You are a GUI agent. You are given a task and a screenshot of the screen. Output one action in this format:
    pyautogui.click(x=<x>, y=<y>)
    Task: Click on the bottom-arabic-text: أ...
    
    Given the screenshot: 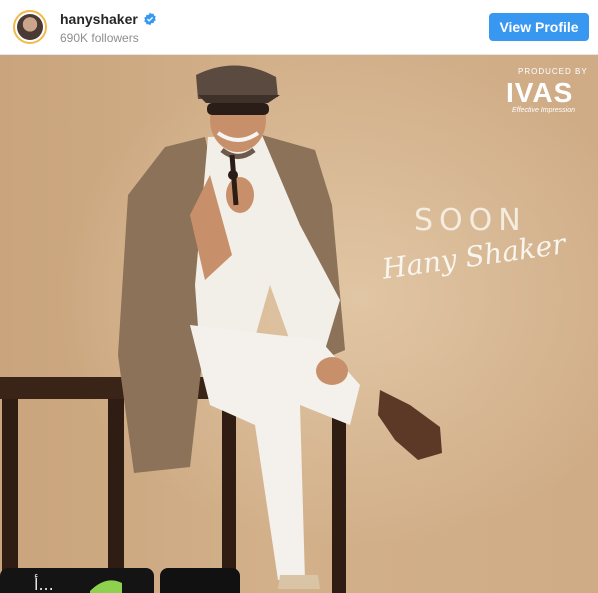 What is the action you would take?
    pyautogui.click(x=44, y=584)
    